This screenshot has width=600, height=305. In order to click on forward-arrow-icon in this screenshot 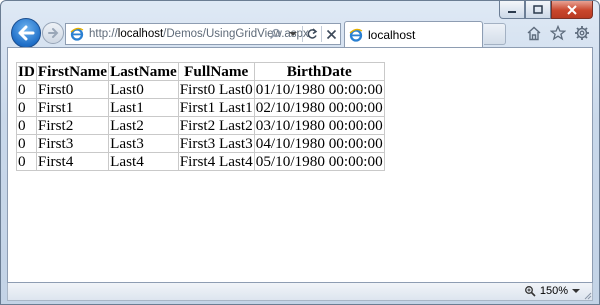, I will do `click(53, 33)`.